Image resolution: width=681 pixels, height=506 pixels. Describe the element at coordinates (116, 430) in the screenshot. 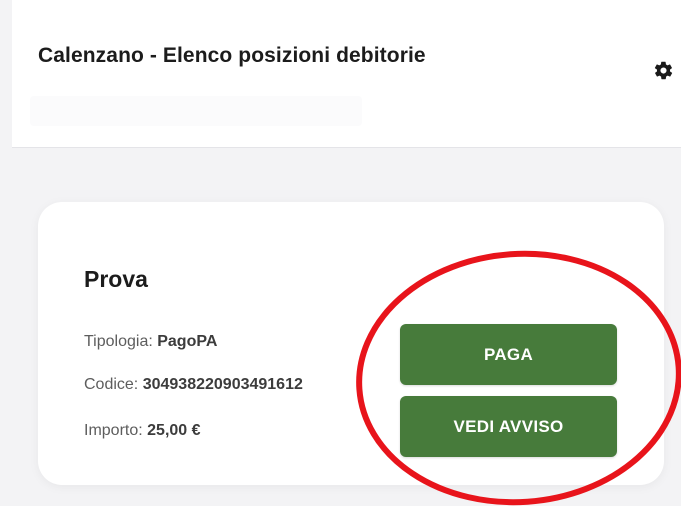

I see `importo-label: Importo:` at that location.